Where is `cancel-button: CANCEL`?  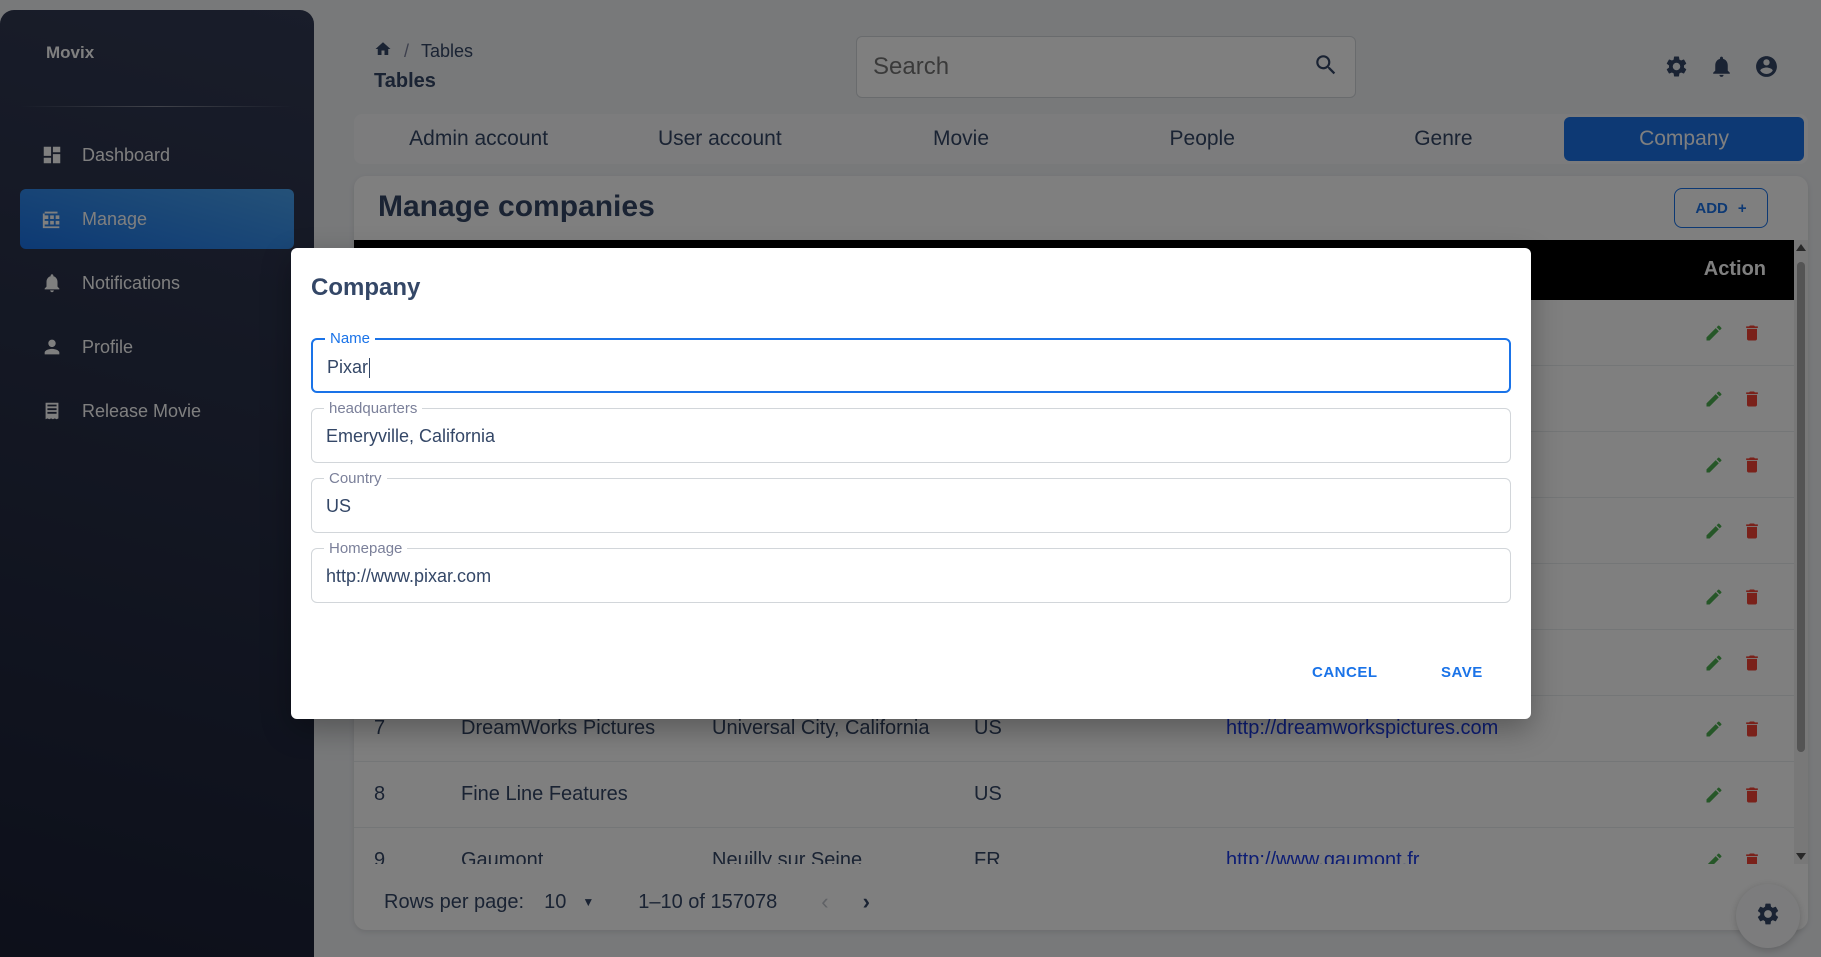
cancel-button: CANCEL is located at coordinates (1345, 672).